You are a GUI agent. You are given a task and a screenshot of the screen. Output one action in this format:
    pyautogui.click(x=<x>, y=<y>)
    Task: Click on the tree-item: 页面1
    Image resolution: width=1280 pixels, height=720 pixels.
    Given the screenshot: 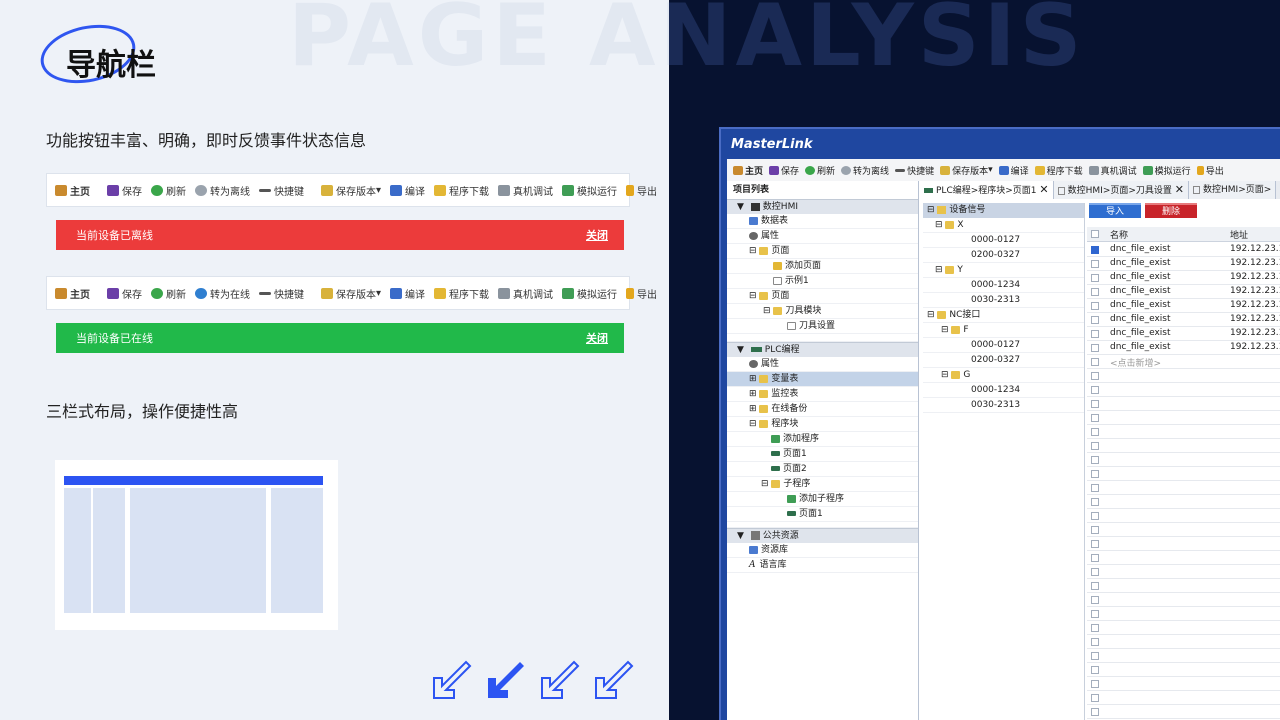 What is the action you would take?
    pyautogui.click(x=822, y=454)
    